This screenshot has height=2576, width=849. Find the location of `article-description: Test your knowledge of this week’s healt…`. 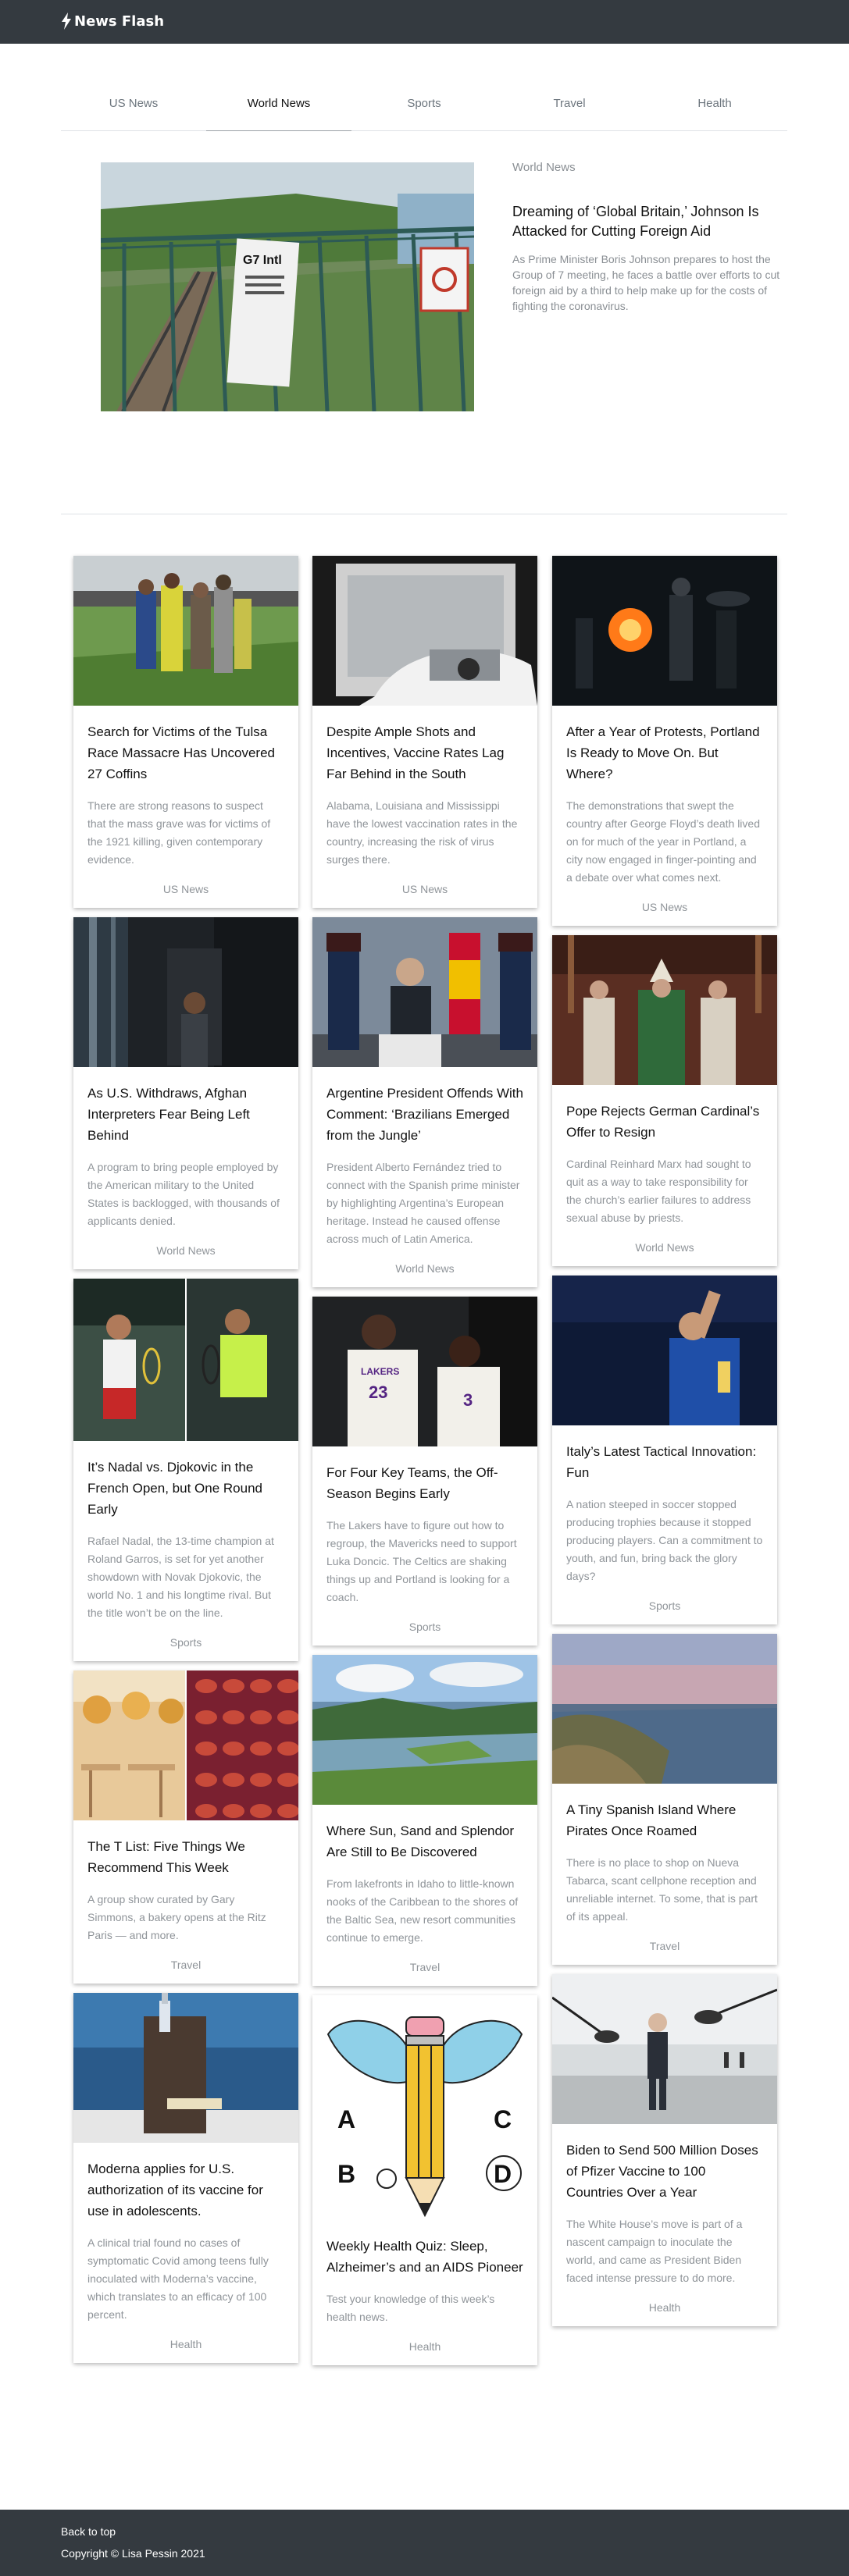

article-description: Test your knowledge of this week’s healt… is located at coordinates (410, 2308).